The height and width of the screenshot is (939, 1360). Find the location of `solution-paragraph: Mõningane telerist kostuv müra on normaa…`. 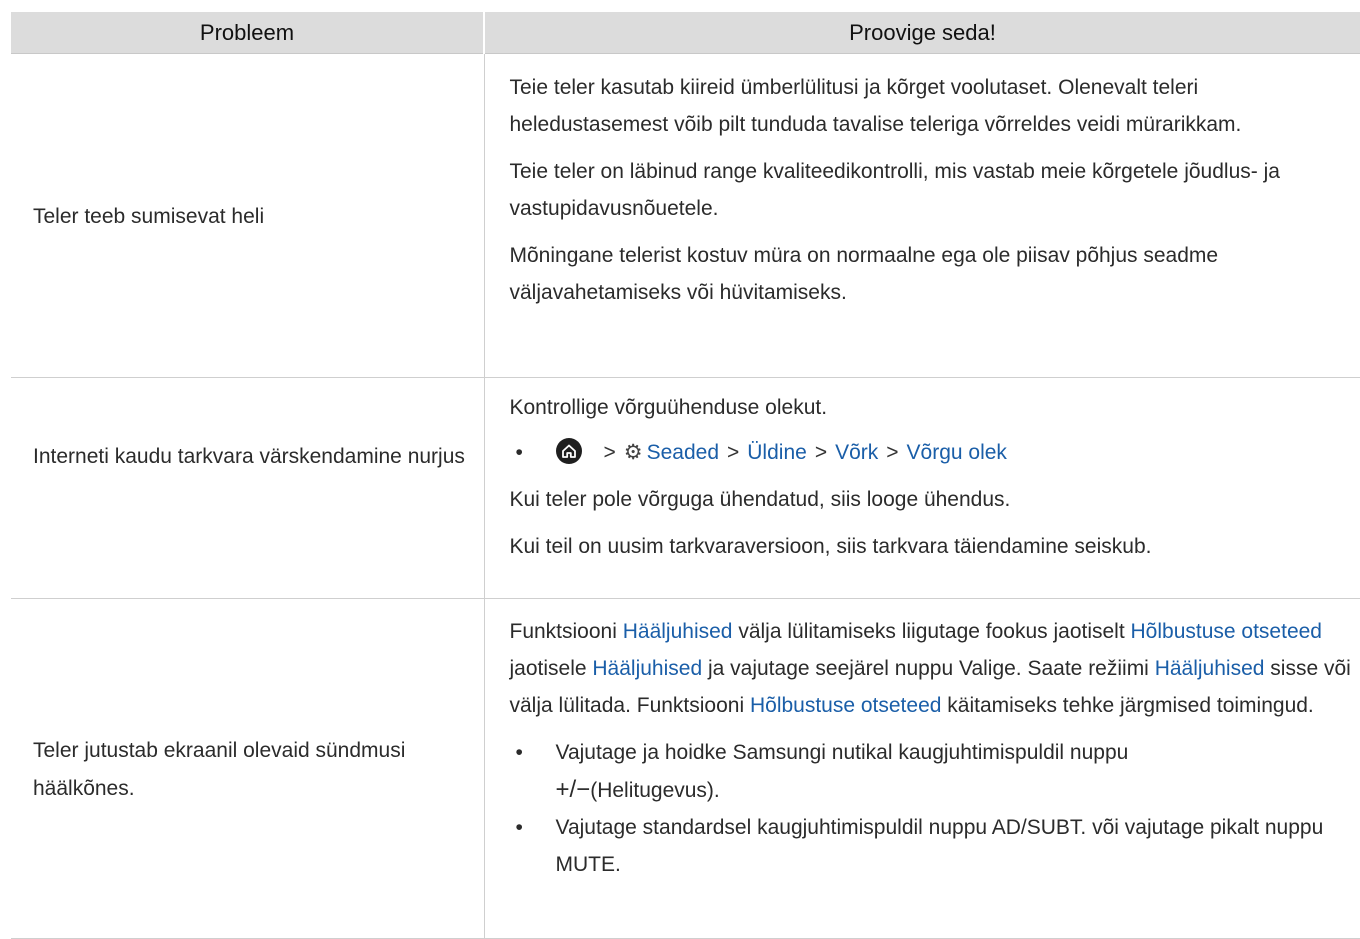

solution-paragraph: Mõningane telerist kostuv müra on normaa… is located at coordinates (864, 274).